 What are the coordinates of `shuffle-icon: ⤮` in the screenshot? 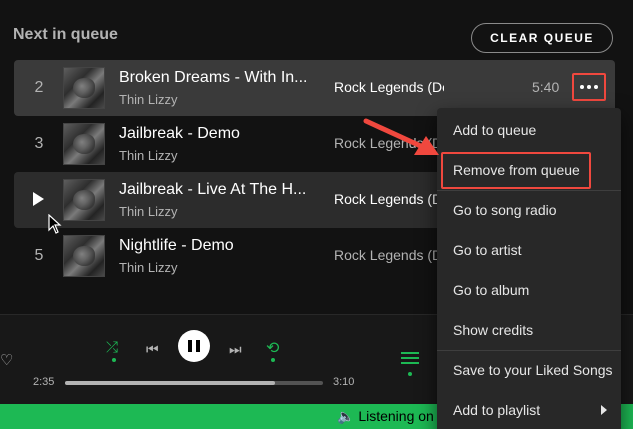 It's located at (112, 347).